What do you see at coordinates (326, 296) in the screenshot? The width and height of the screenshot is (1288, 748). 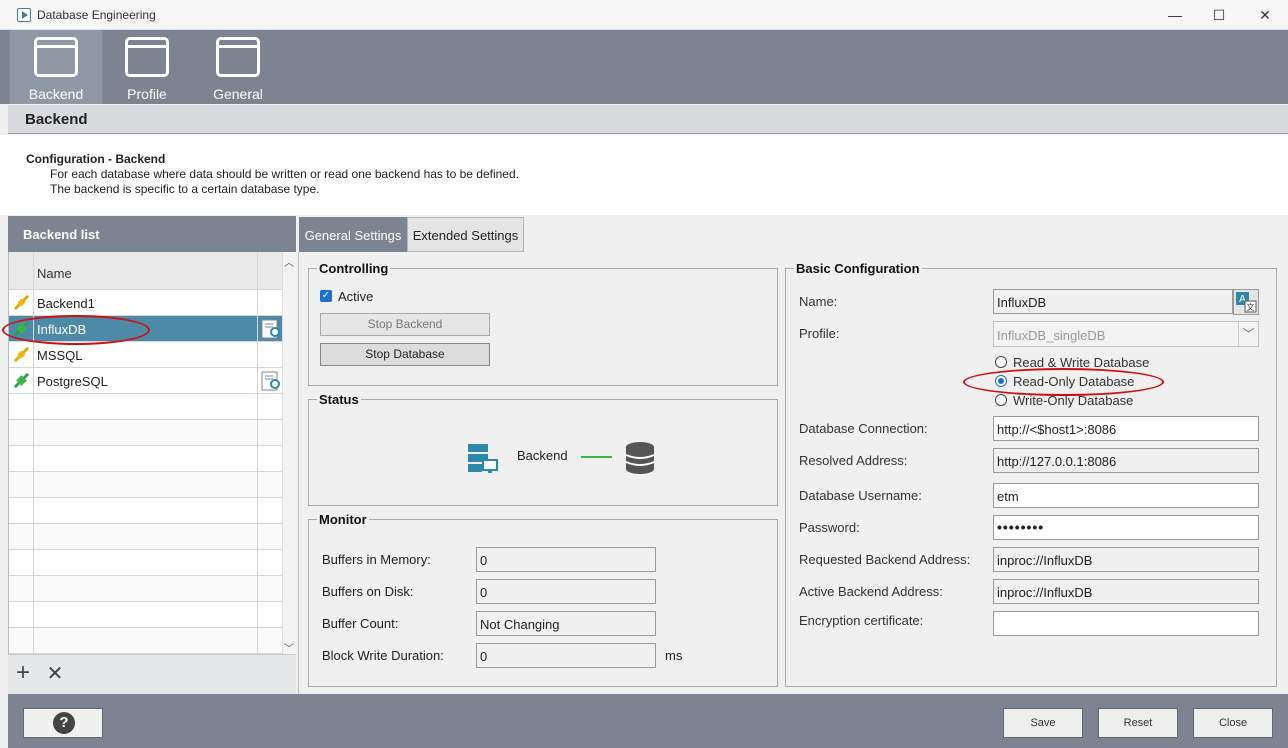 I see `active-checkbox: ✓` at bounding box center [326, 296].